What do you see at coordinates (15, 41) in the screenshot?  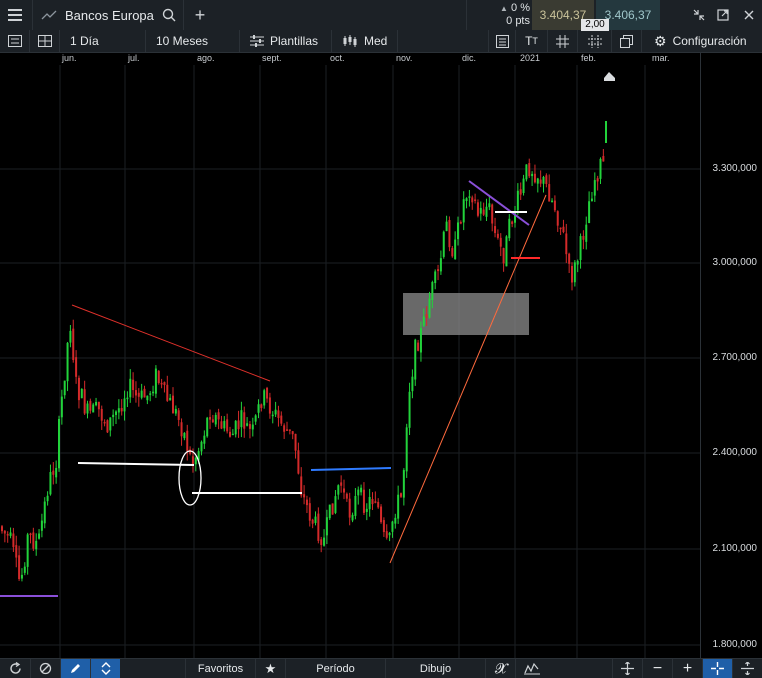 I see `panel-list-icon` at bounding box center [15, 41].